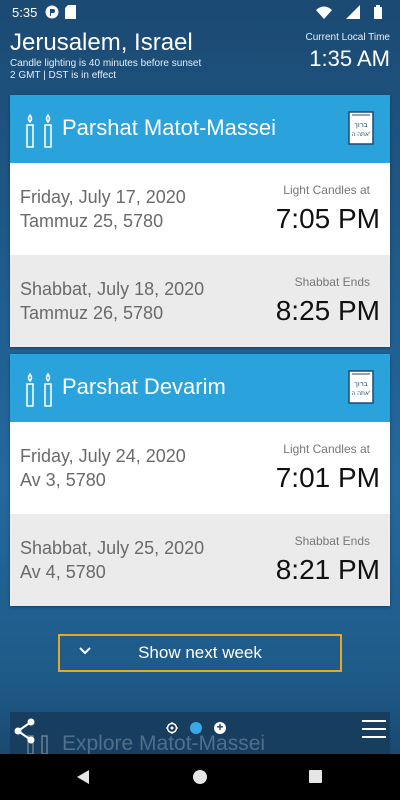 The image size is (400, 800). I want to click on chevron-down-icon, so click(85, 651).